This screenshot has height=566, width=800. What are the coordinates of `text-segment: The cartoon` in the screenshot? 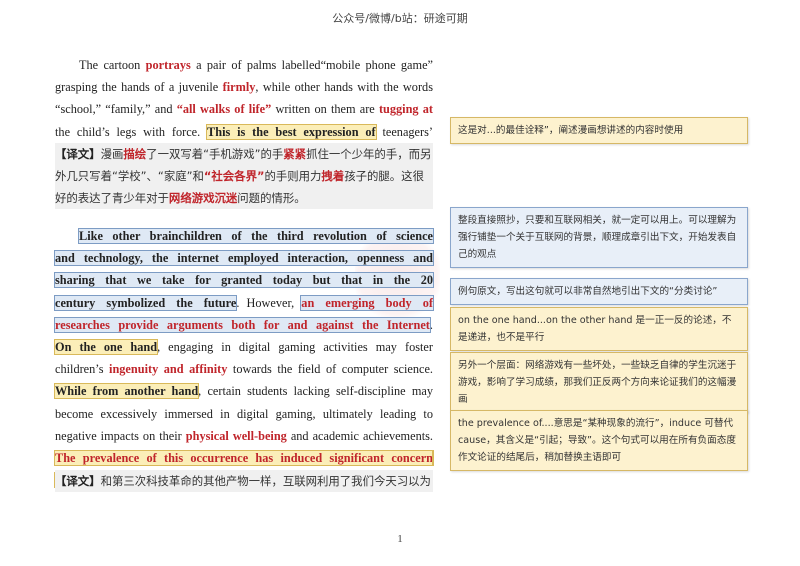 It's located at (112, 65).